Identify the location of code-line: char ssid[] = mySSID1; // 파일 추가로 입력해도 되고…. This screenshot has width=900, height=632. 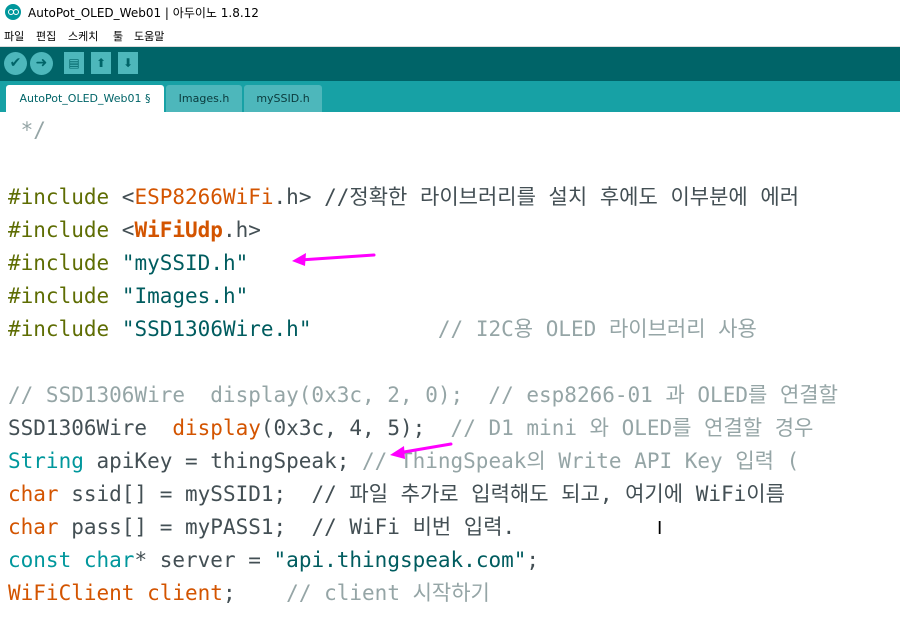
(396, 494).